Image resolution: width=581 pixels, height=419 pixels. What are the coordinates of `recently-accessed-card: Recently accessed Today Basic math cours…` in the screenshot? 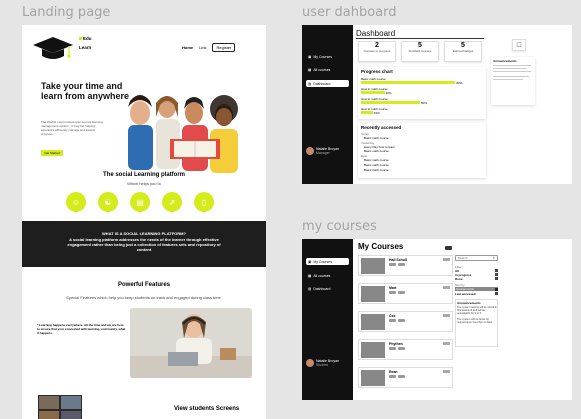 It's located at (422, 150).